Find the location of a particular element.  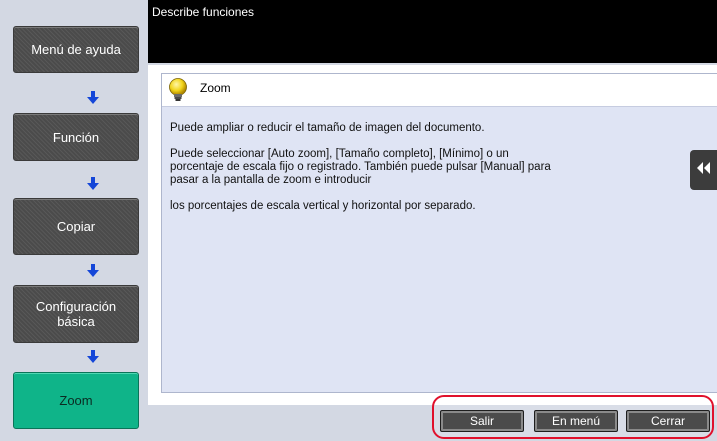

close-button-label: Cerrar is located at coordinates (667, 421).